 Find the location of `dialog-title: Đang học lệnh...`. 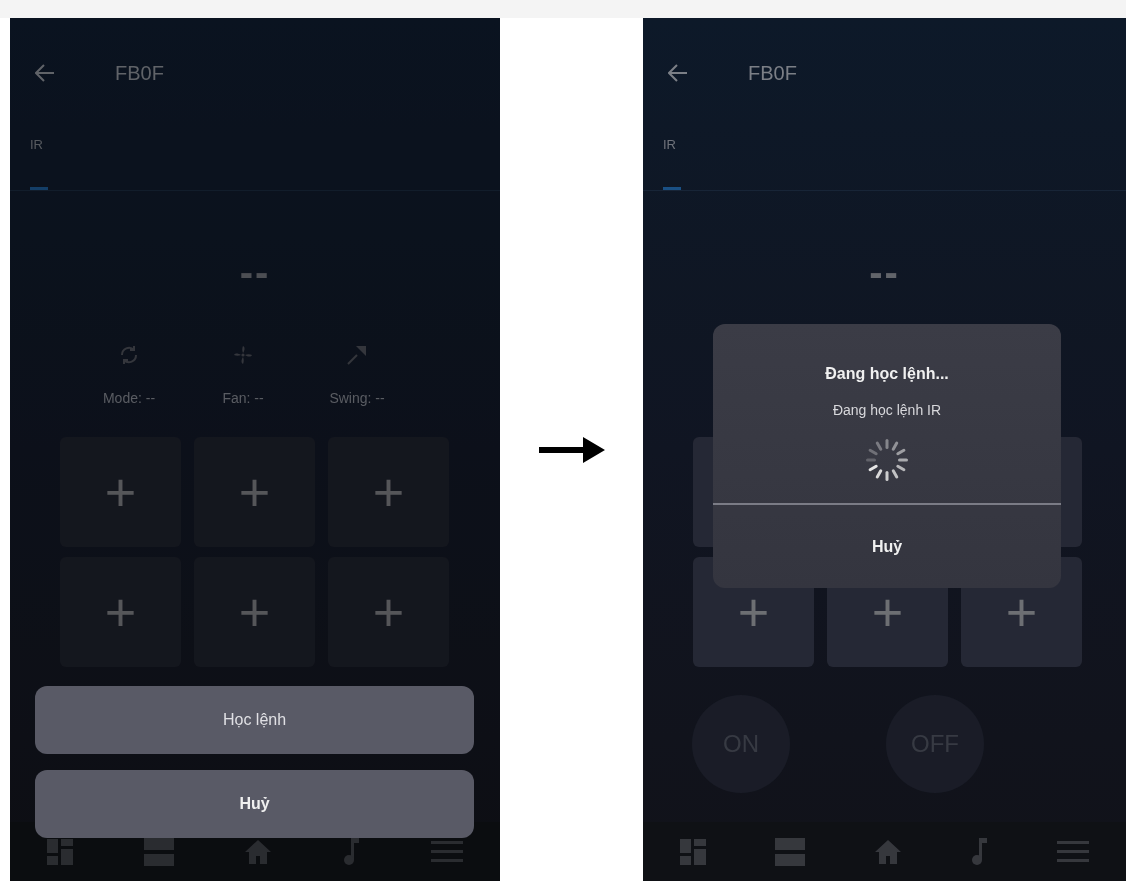

dialog-title: Đang học lệnh... is located at coordinates (887, 374).